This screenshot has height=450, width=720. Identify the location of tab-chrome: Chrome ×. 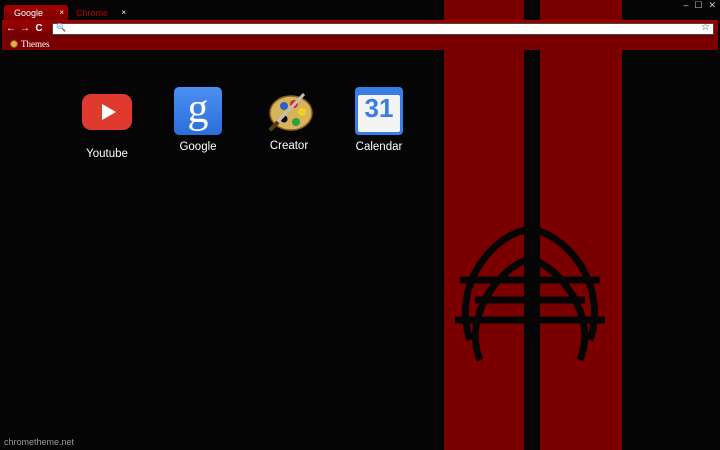
(98, 13).